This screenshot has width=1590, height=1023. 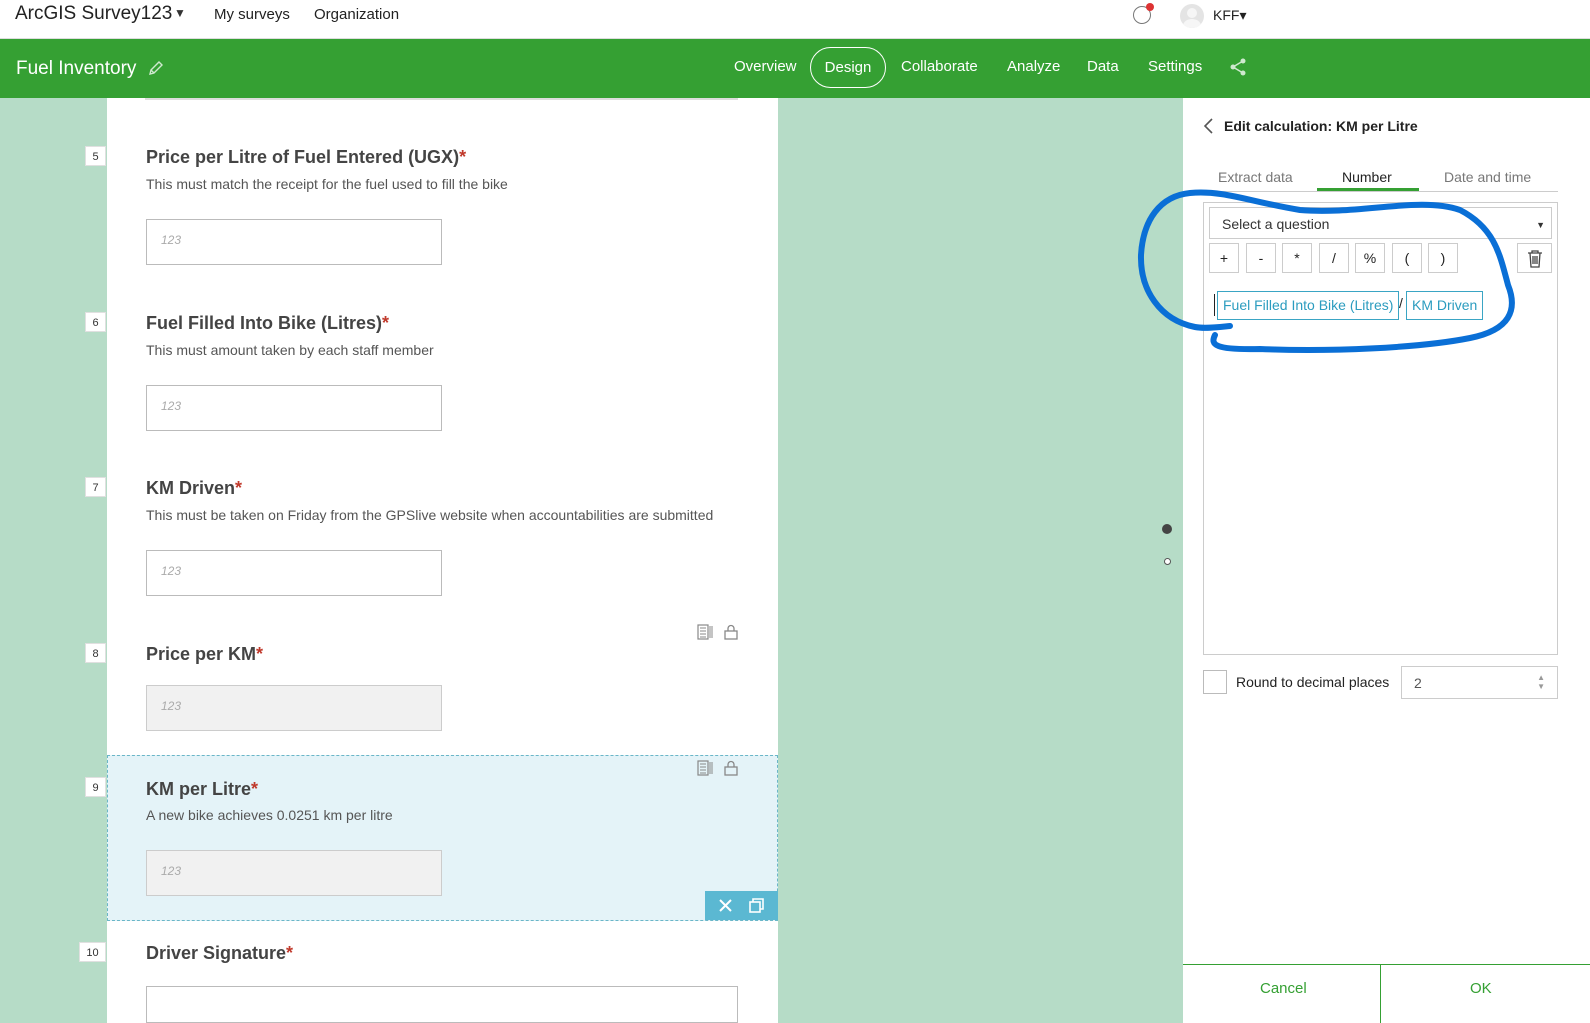 What do you see at coordinates (1192, 16) in the screenshot?
I see `avatar` at bounding box center [1192, 16].